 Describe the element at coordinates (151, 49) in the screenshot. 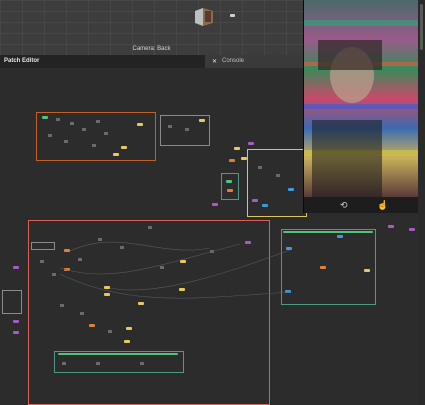

I see `camera-label: Camera: Back` at that location.